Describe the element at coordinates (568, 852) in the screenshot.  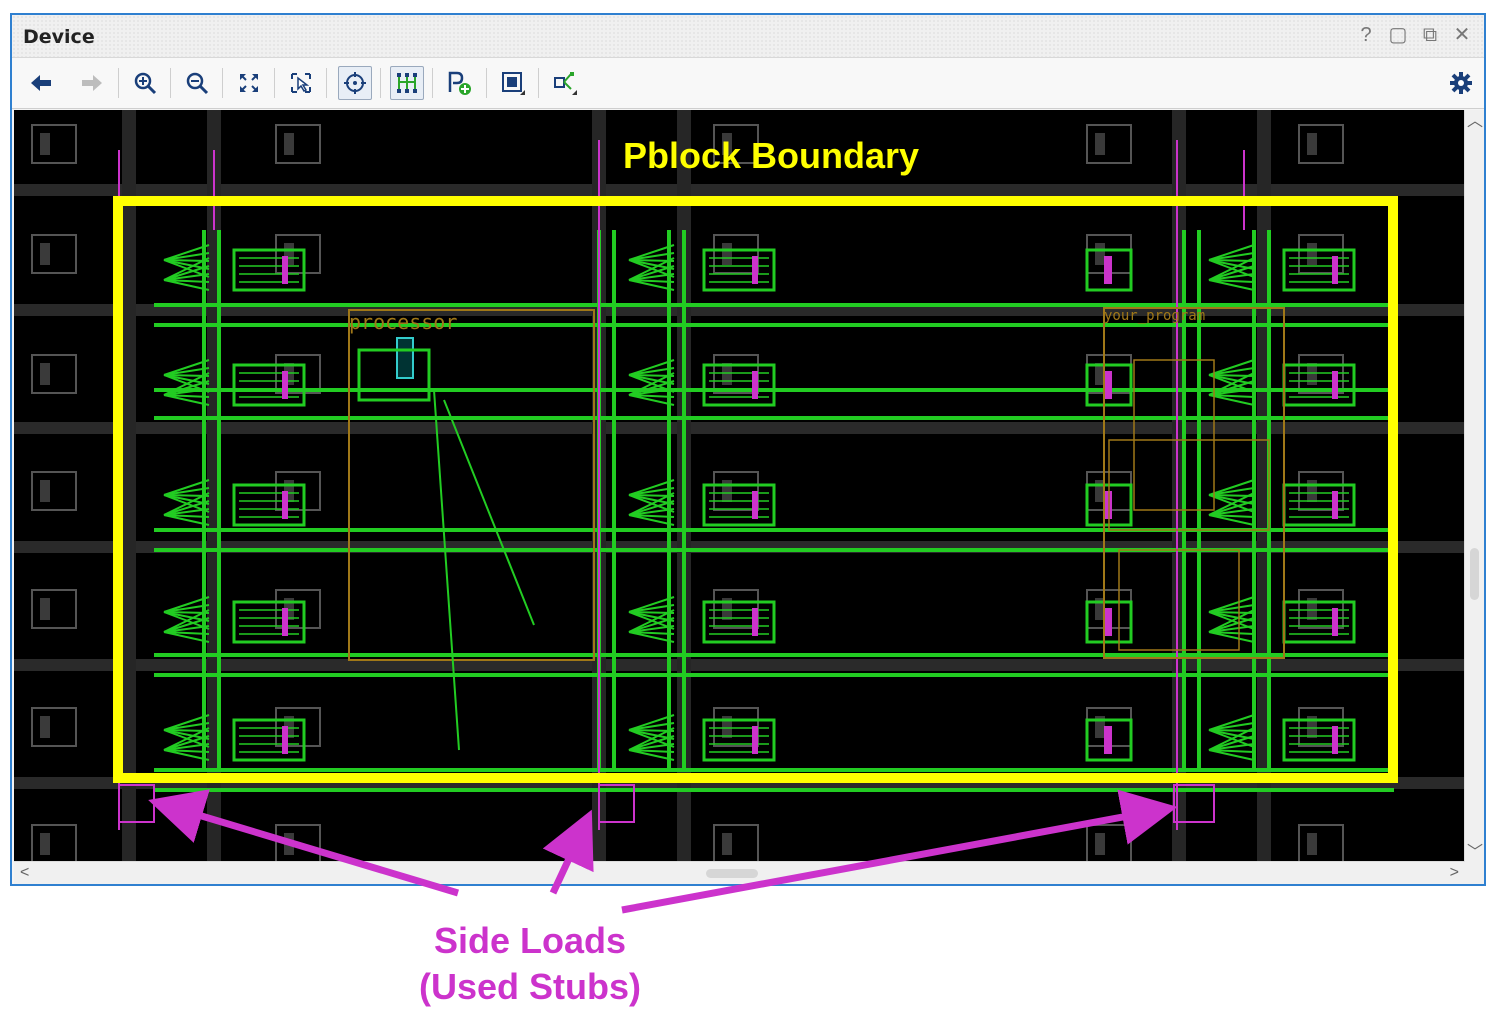
I see `side-load-arrow-middle` at that location.